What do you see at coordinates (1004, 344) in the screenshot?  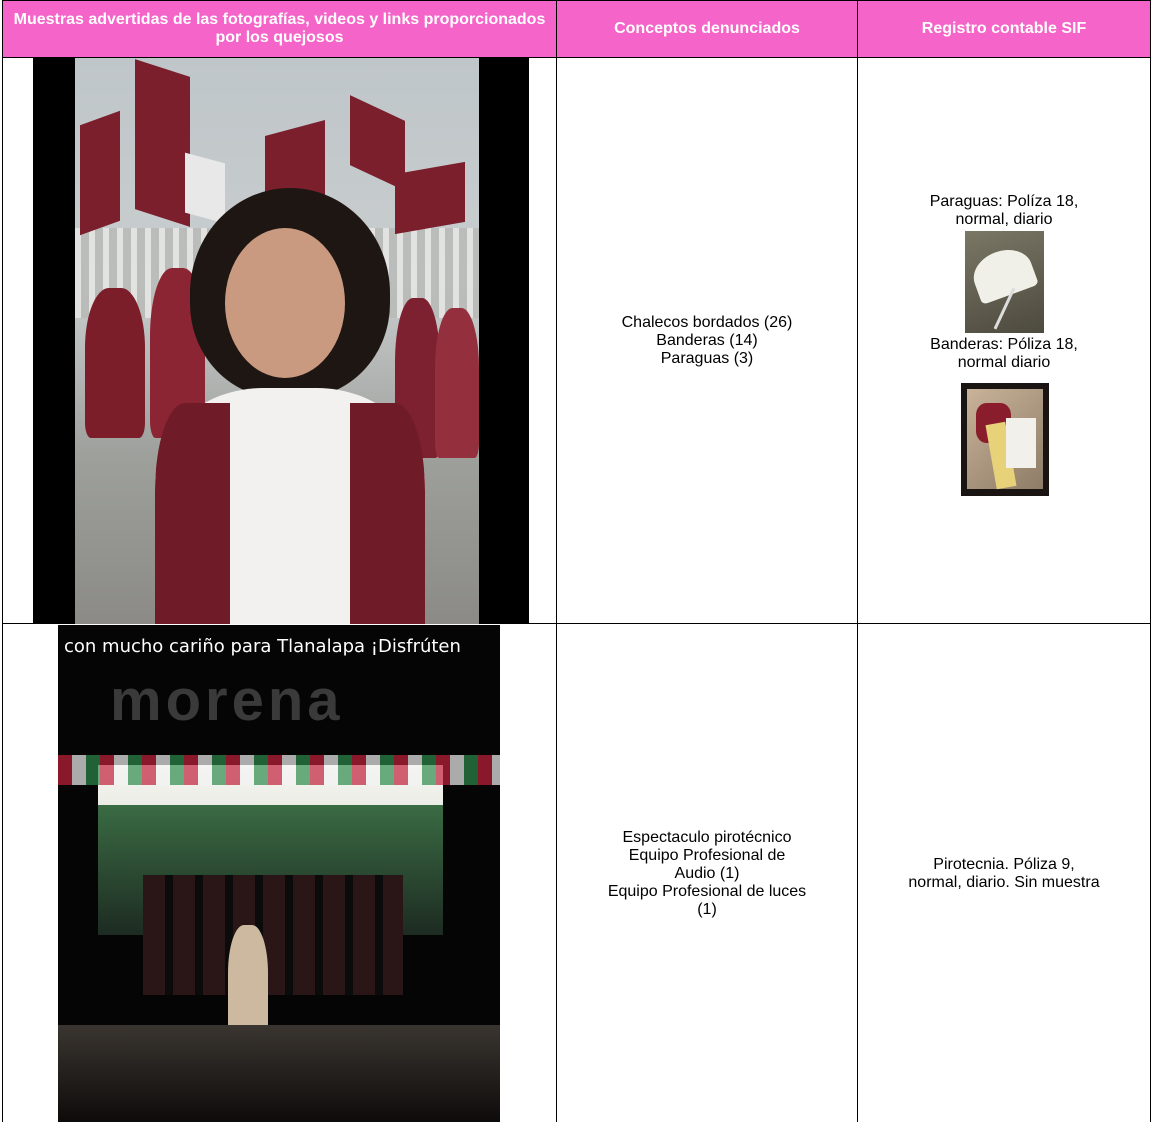 I see `registro-line: Banderas: Póliza 18,` at bounding box center [1004, 344].